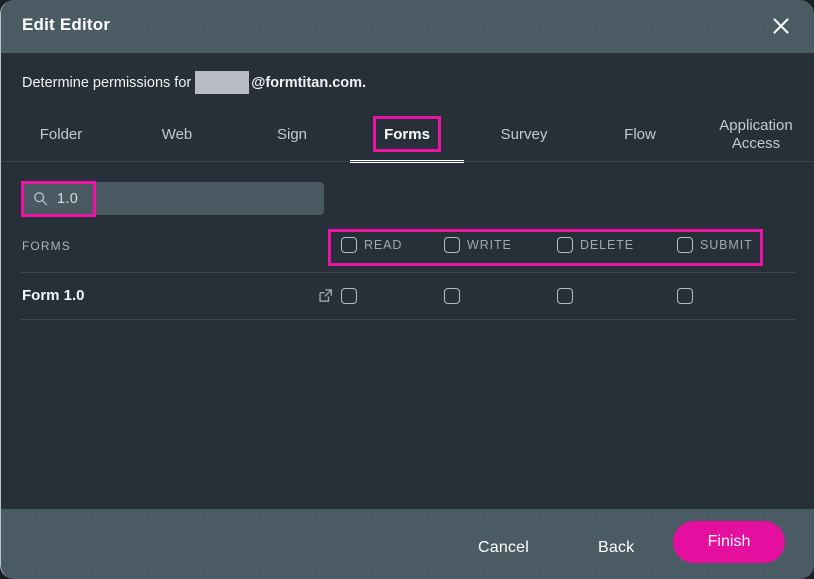  What do you see at coordinates (616, 548) in the screenshot?
I see `back-button: Back` at bounding box center [616, 548].